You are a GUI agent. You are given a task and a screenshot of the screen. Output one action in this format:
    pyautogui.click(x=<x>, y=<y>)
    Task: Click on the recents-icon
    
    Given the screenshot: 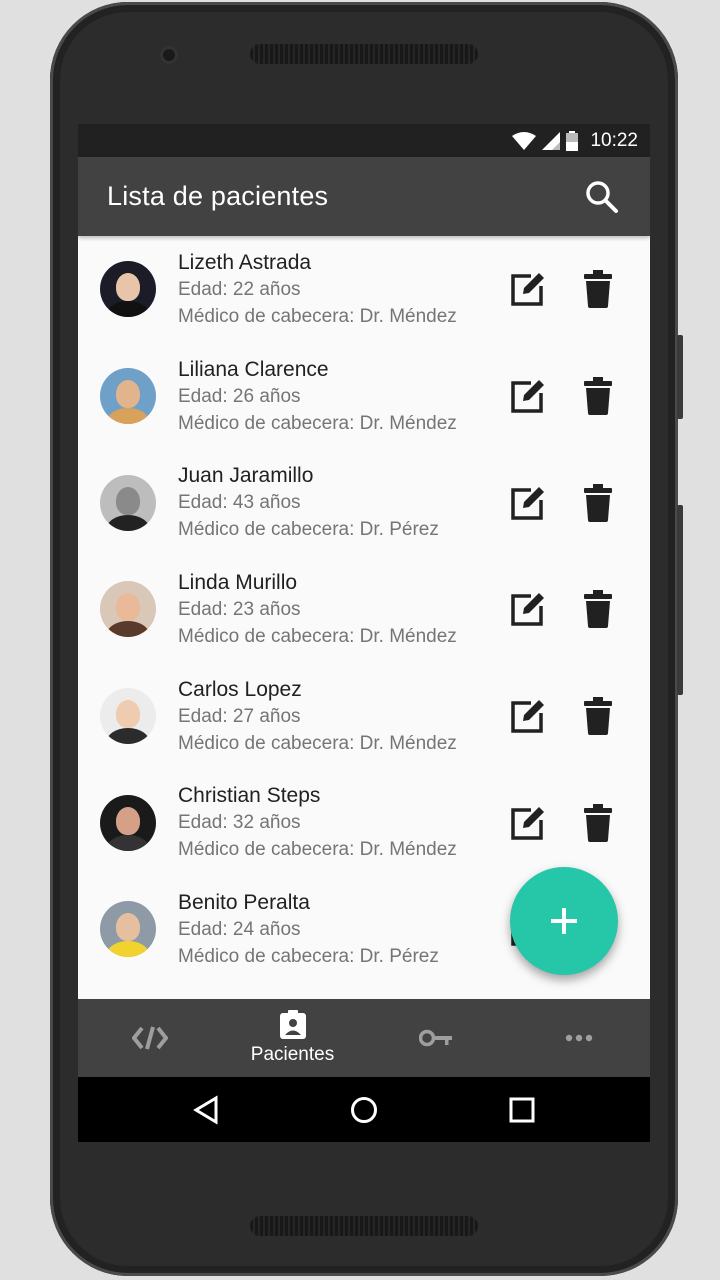 What is the action you would take?
    pyautogui.click(x=522, y=1110)
    